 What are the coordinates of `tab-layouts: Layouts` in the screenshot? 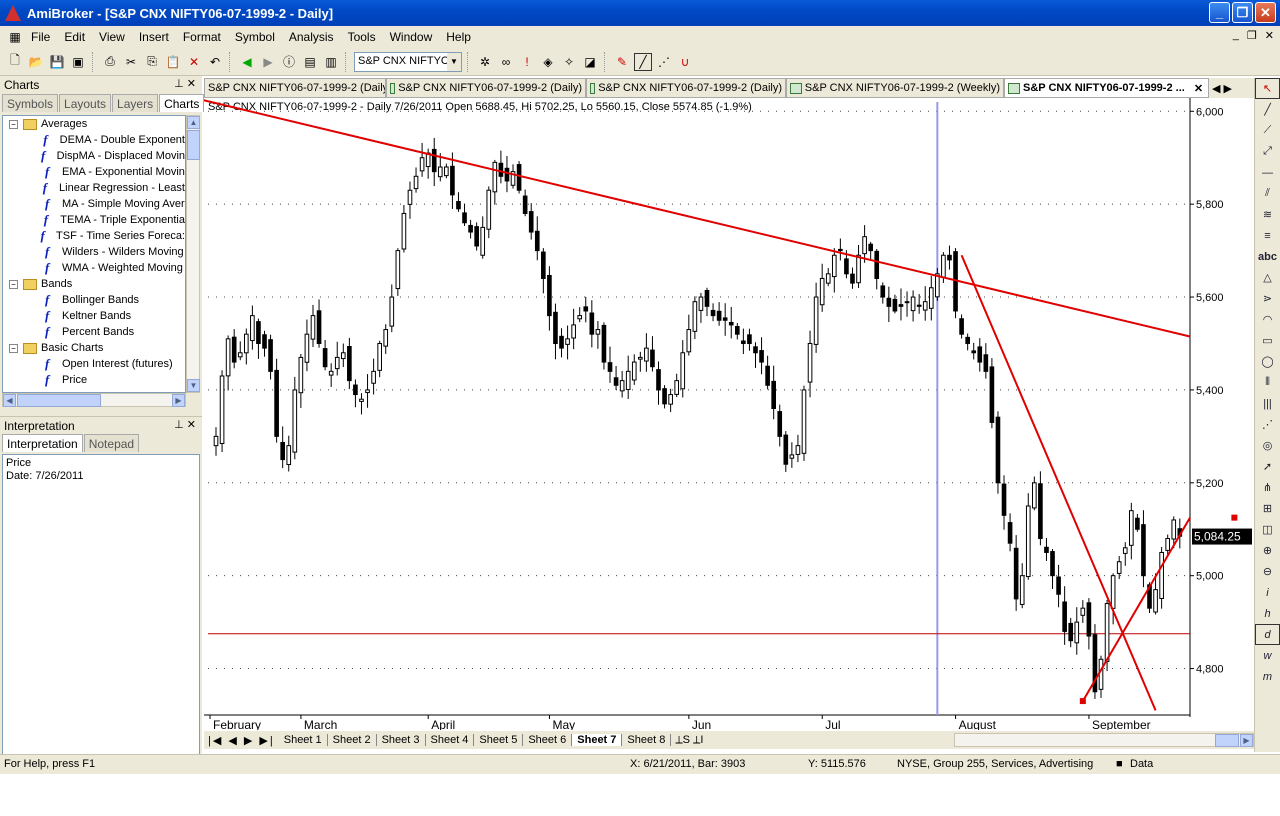 It's located at (85, 103).